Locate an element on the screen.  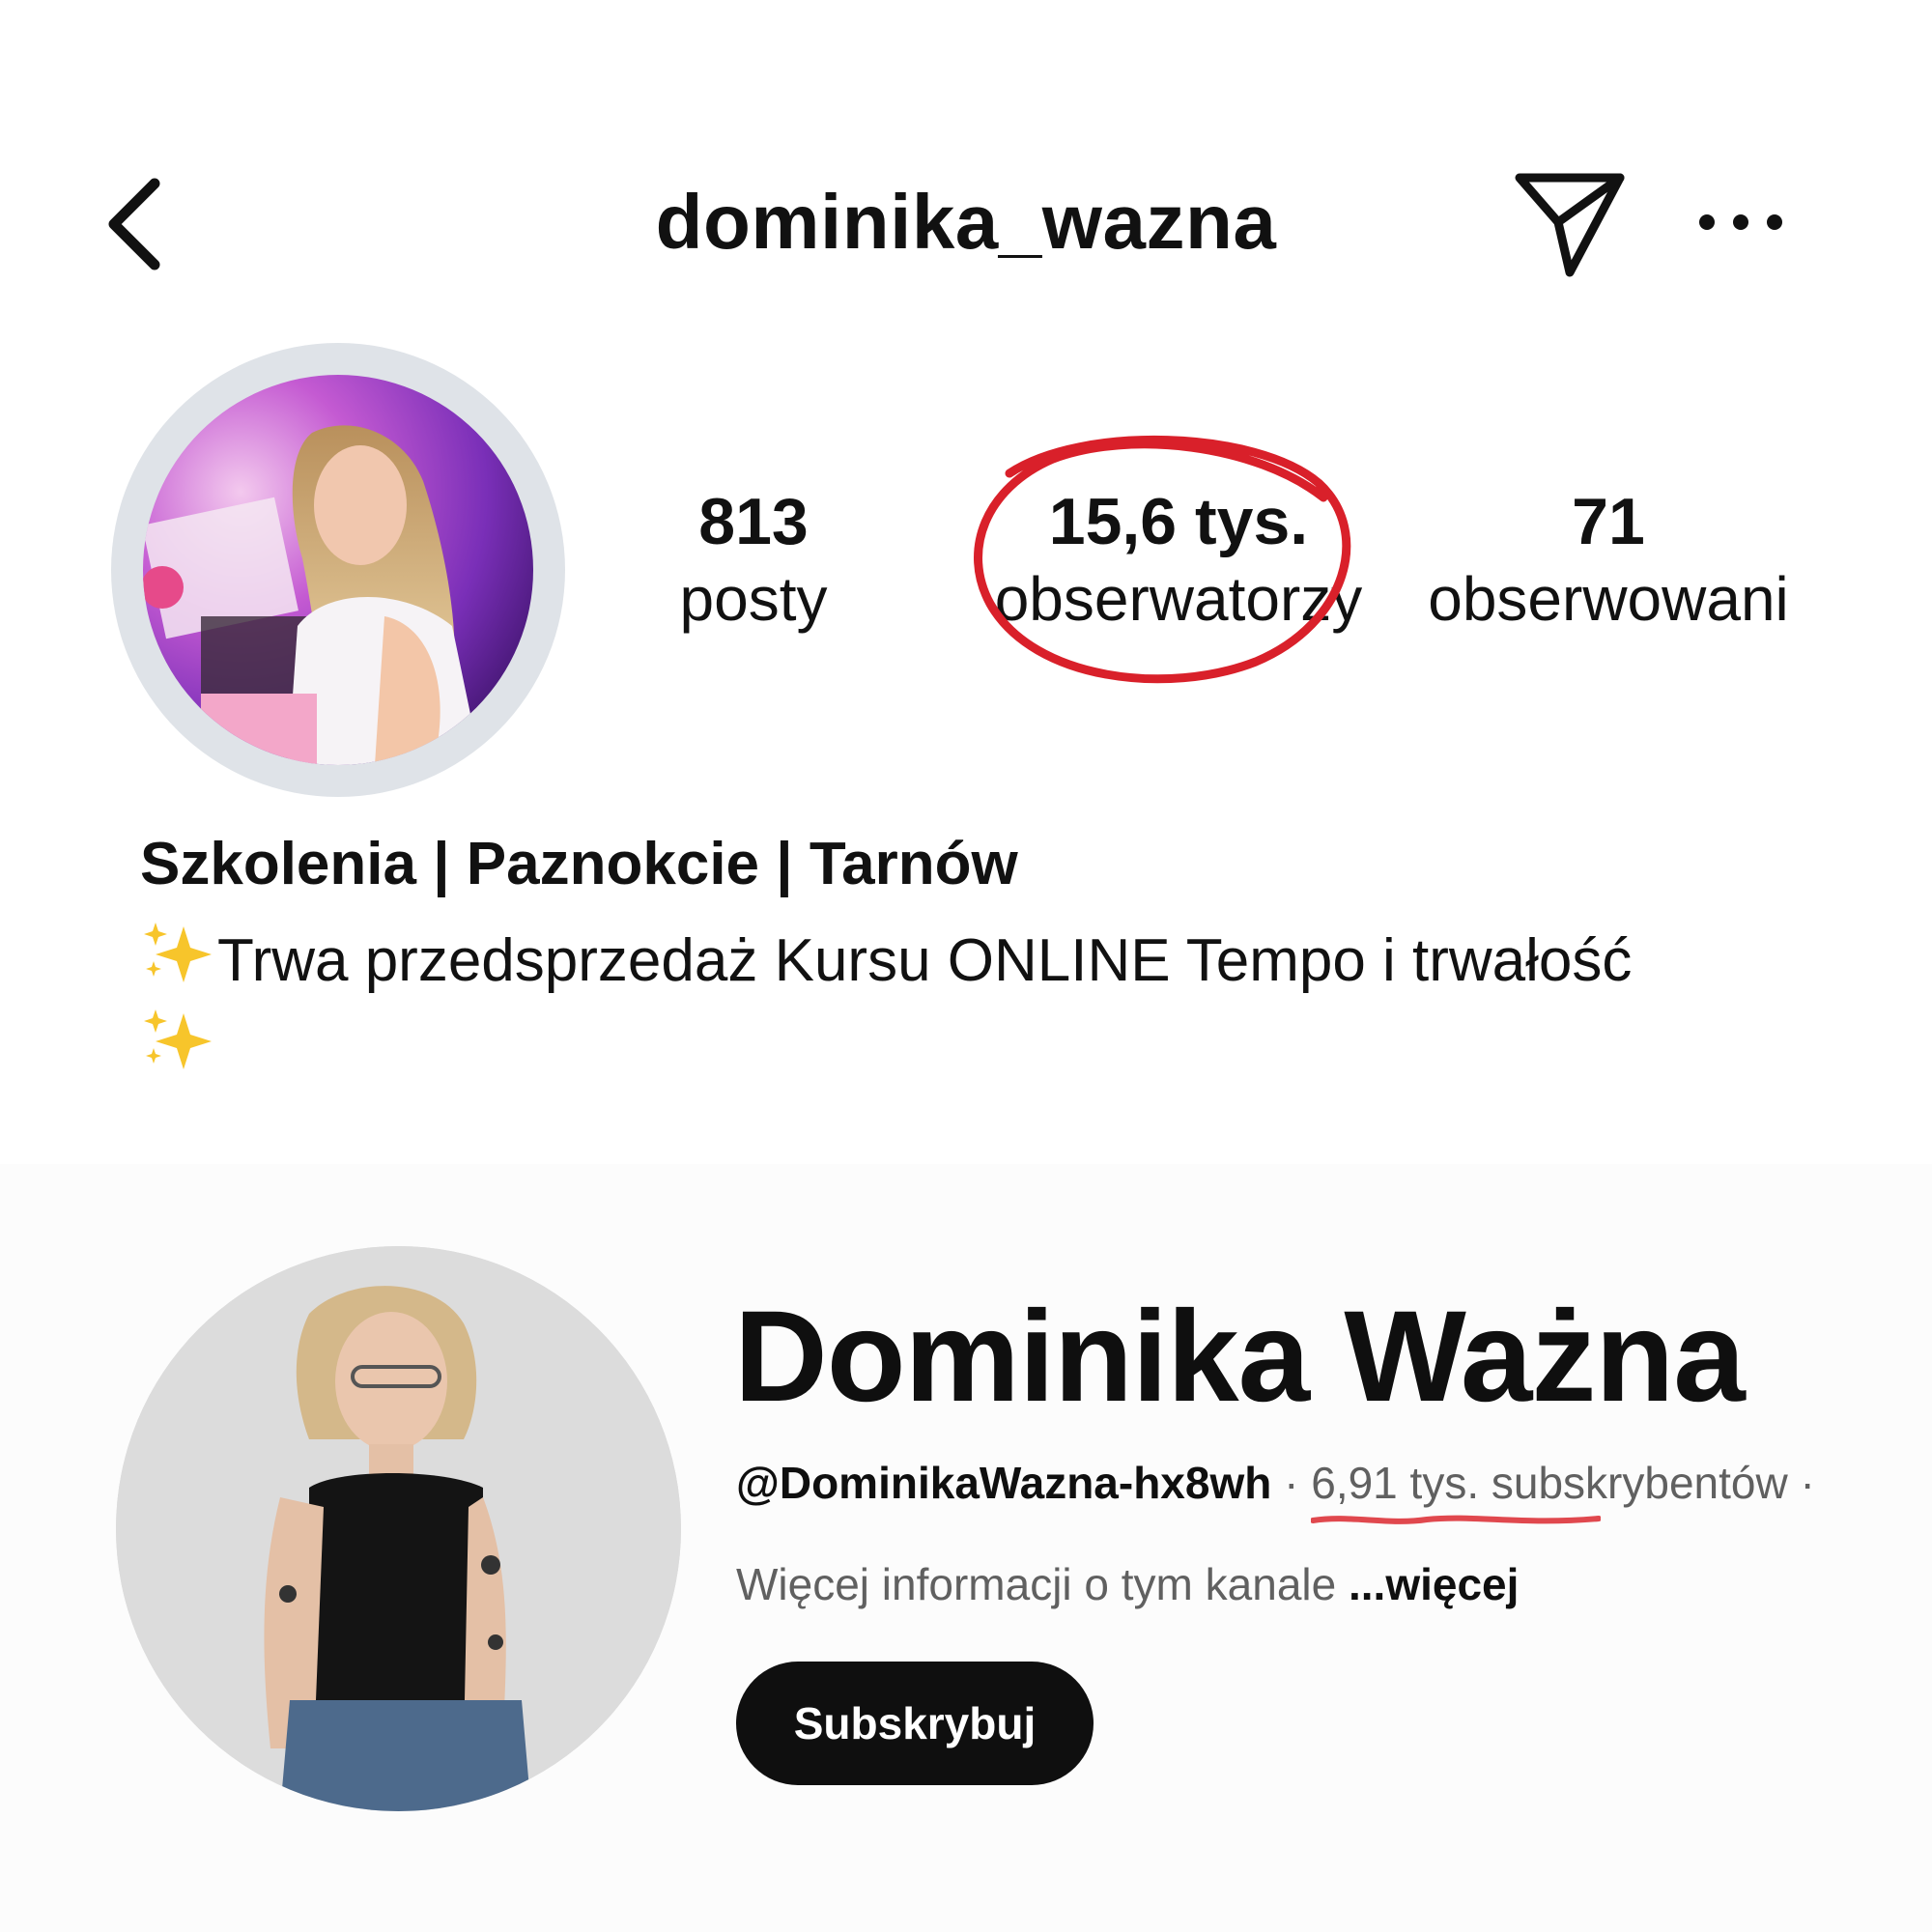
followers-count-label: obserwatorzy is located at coordinates (1178, 599).